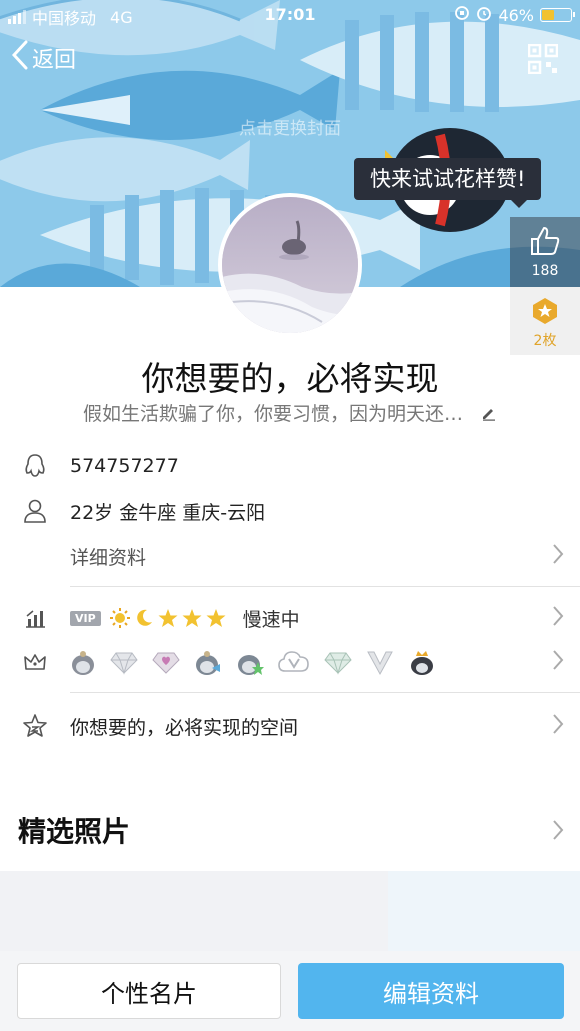  Describe the element at coordinates (119, 618) in the screenshot. I see `sun-icon` at that location.